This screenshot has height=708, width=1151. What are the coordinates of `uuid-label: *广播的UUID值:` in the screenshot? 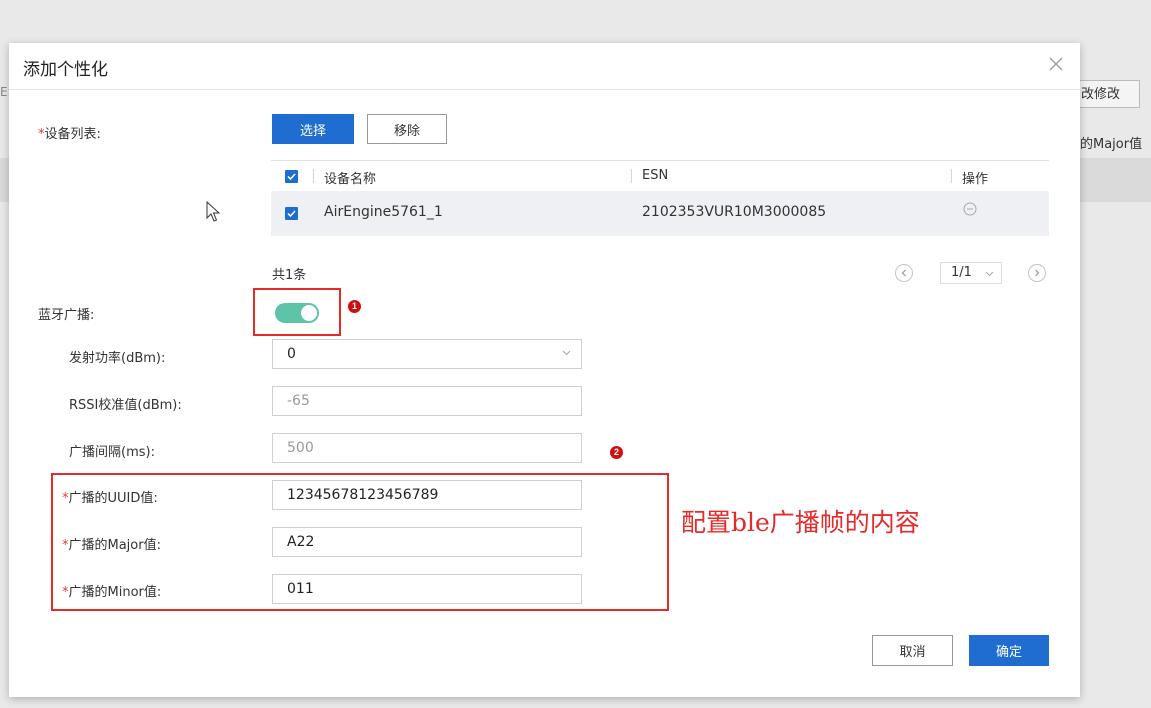 It's located at (110, 496).